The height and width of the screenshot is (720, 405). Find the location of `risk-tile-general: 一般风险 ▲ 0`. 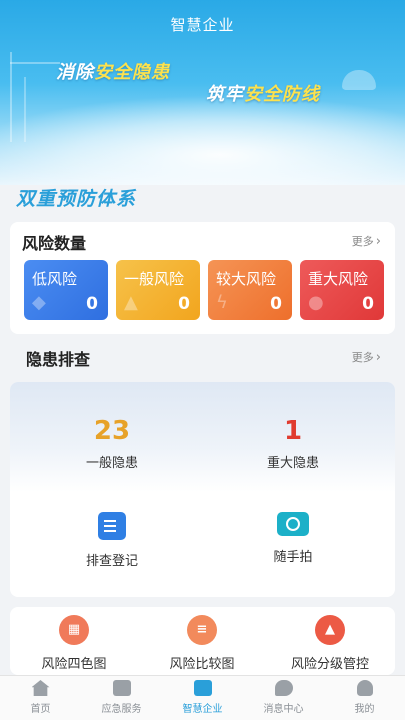

risk-tile-general: 一般风险 ▲ 0 is located at coordinates (158, 290).